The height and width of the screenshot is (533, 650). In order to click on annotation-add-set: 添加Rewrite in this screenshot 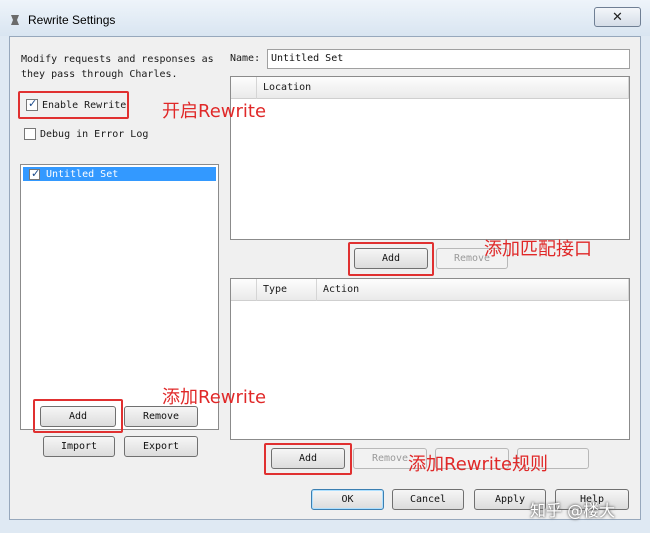, I will do `click(214, 397)`.